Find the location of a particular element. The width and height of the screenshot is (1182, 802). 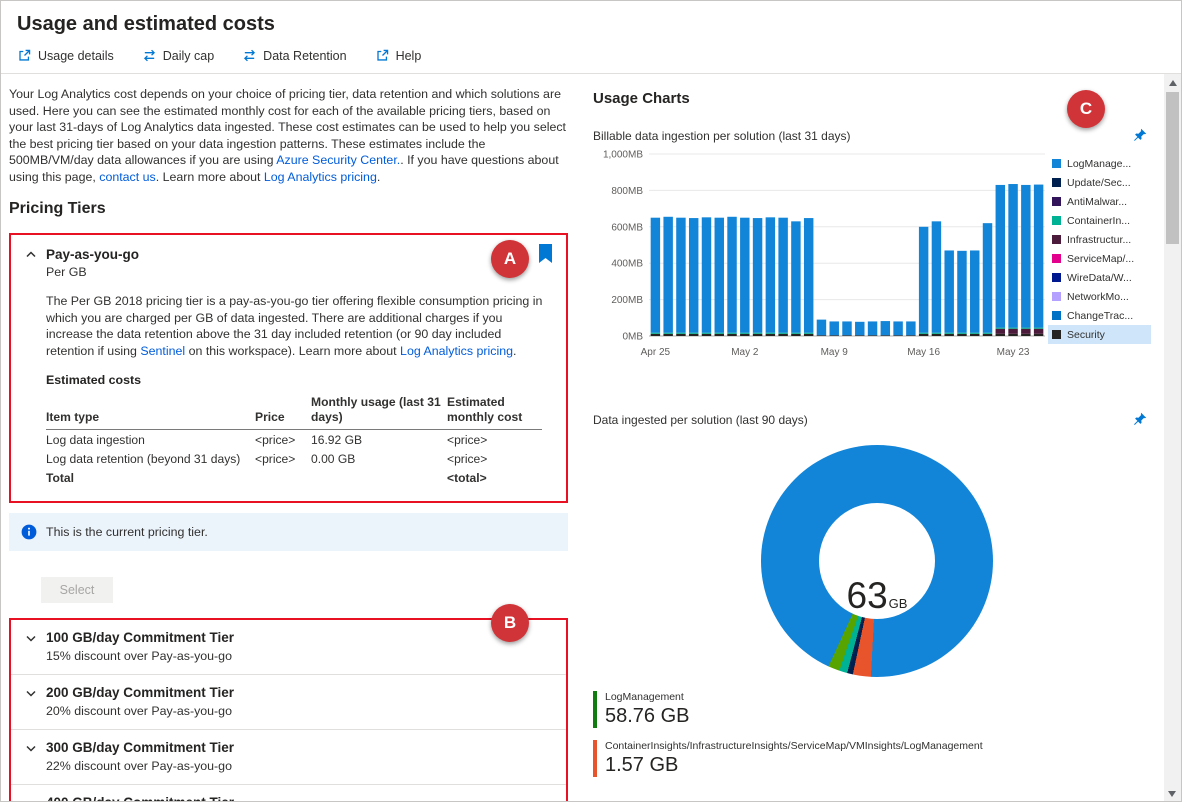

log-analytics-pricing-link-2: Log Analytics pricing is located at coordinates (456, 351).